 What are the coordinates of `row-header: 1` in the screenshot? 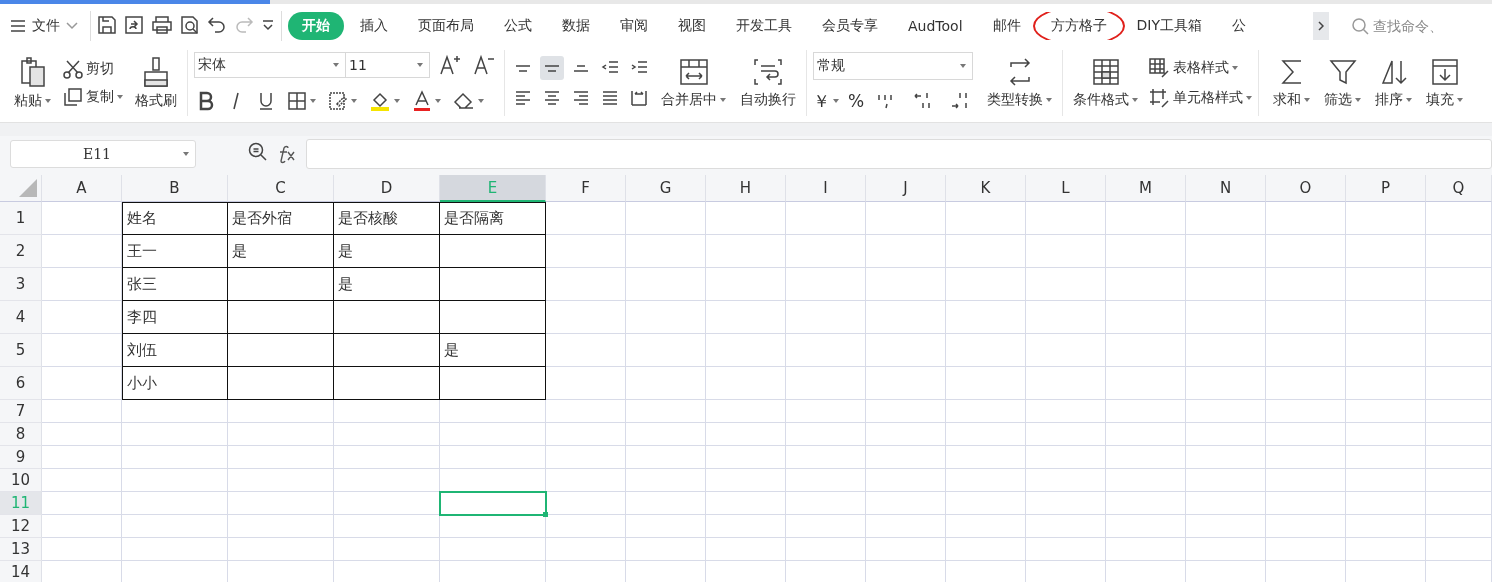 It's located at (21, 218).